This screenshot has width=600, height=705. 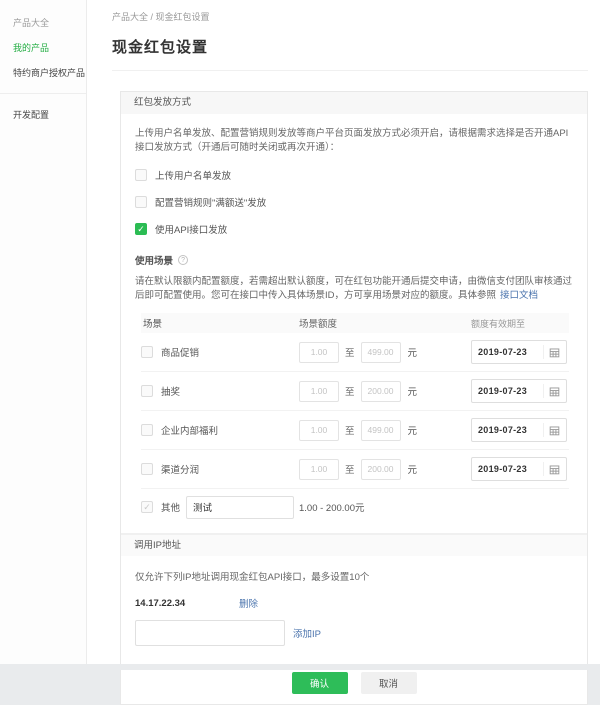 What do you see at coordinates (43, 93) in the screenshot?
I see `sidebar-divider` at bounding box center [43, 93].